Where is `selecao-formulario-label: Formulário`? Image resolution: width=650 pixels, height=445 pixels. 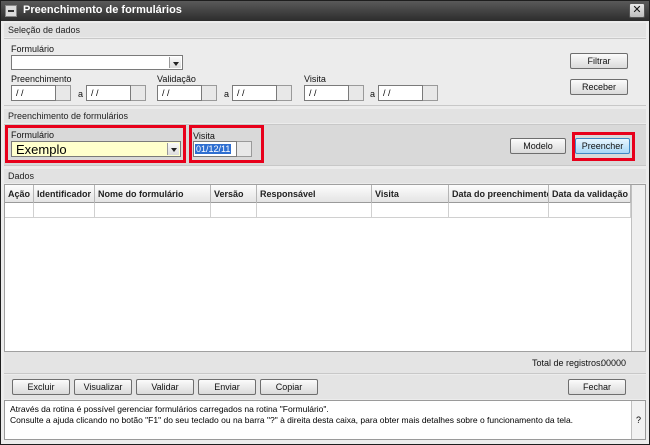
selecao-formulario-label: Formulário is located at coordinates (33, 49).